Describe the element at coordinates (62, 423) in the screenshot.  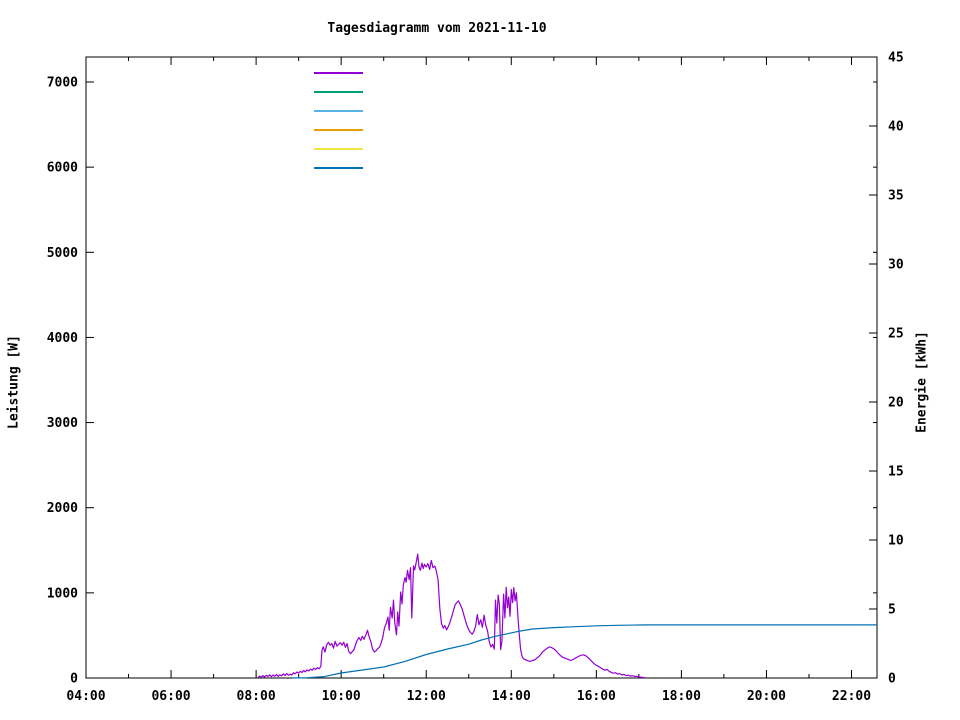
I see `y-left-tick-label: 3000` at that location.